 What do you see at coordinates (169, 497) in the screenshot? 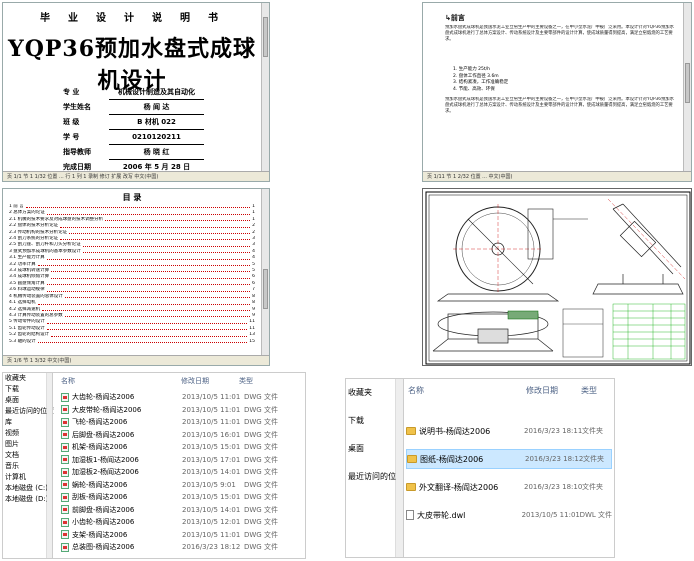
I see `file-row: 刮板-杨阎达2006 2013/10/5 15:01 DWG 文件` at bounding box center [169, 497].